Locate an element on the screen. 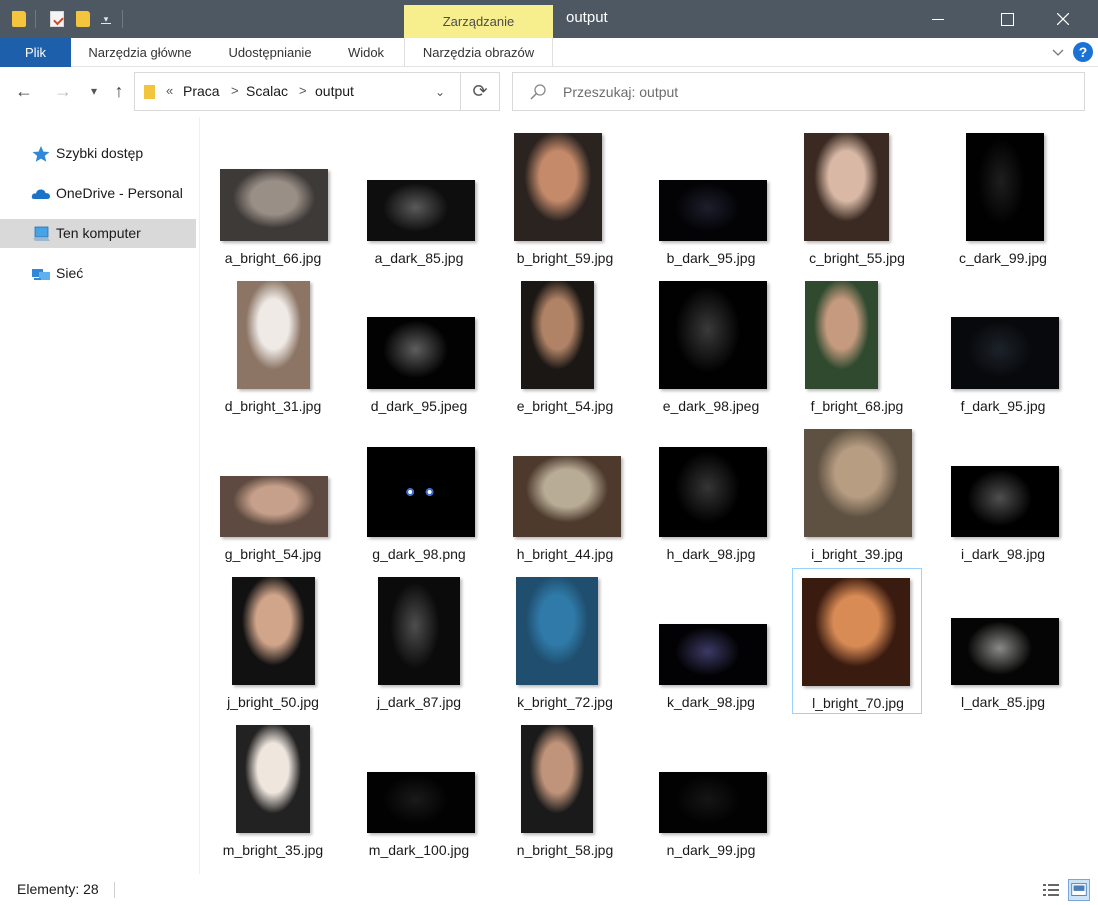  tab-file: Plik is located at coordinates (35, 52).